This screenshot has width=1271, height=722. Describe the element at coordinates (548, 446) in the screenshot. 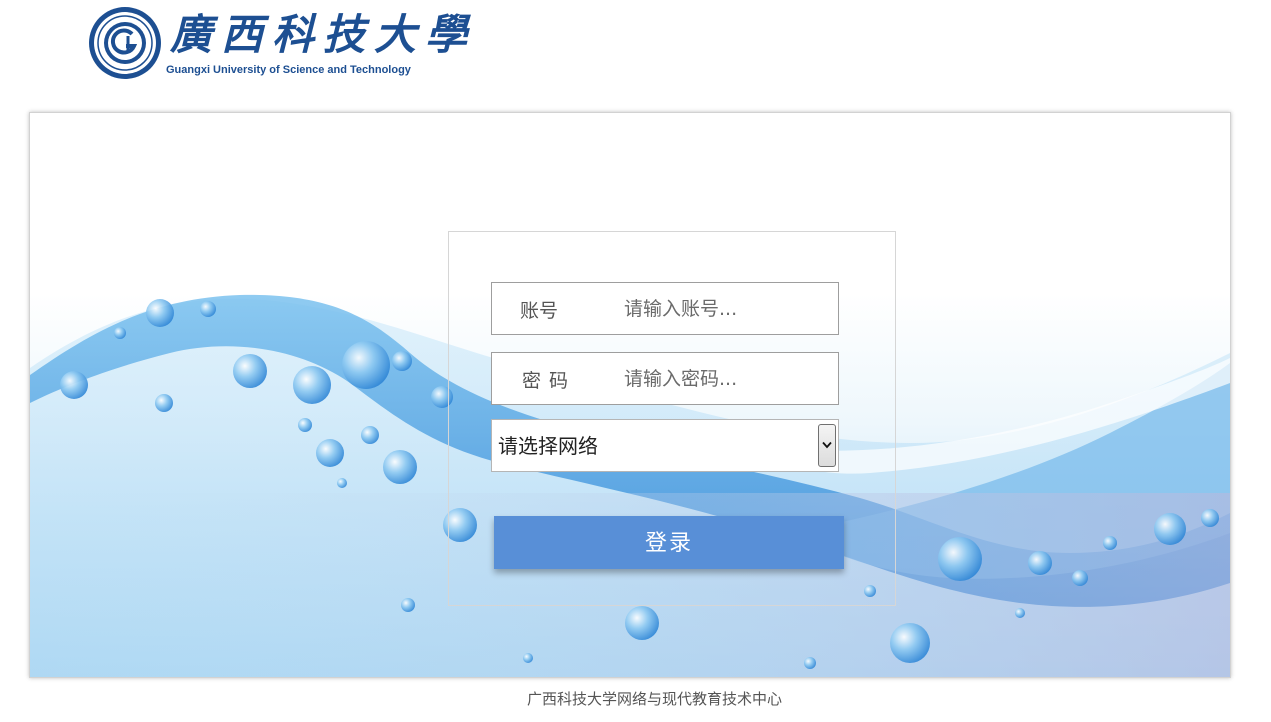

I see `network-select-value: 请选择网络` at that location.